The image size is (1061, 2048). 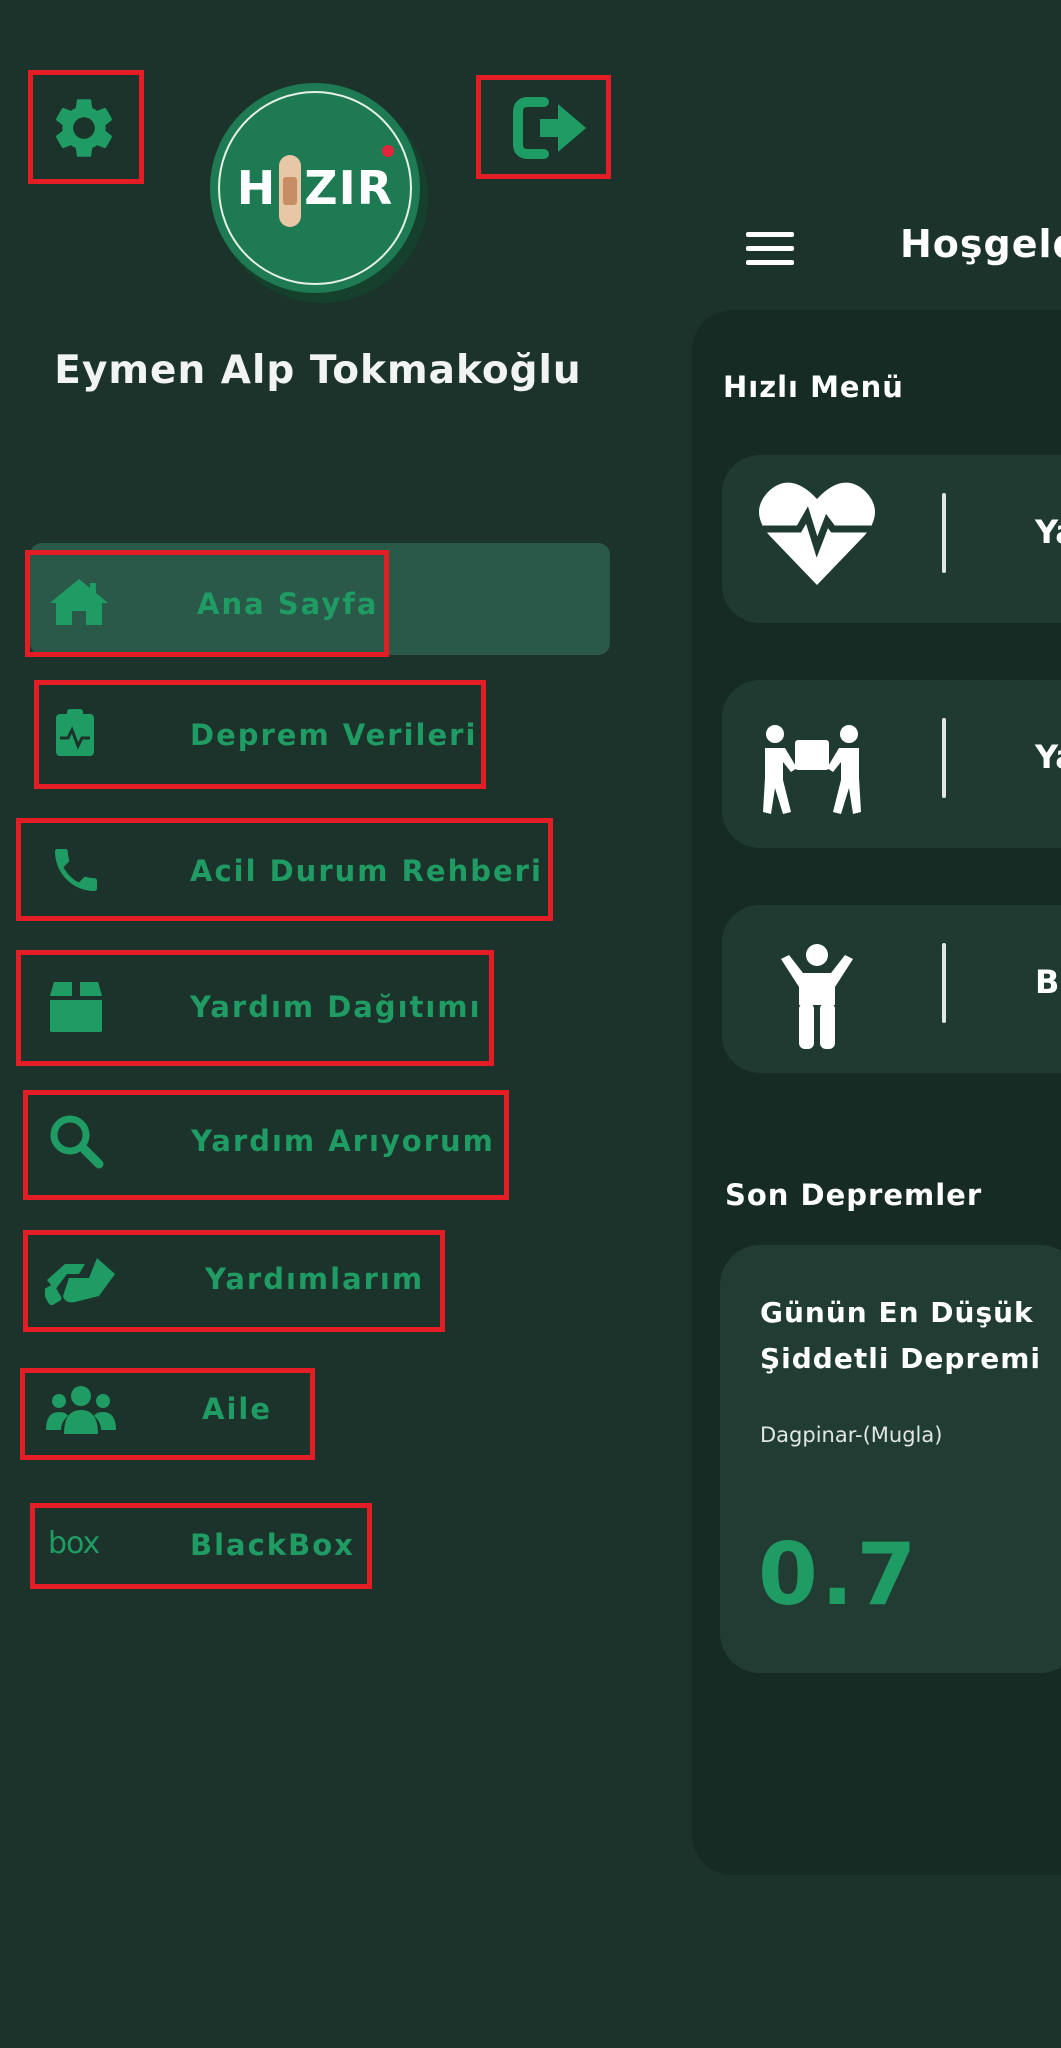 I want to click on earthquake-magnitude: 0.7, so click(x=839, y=1575).